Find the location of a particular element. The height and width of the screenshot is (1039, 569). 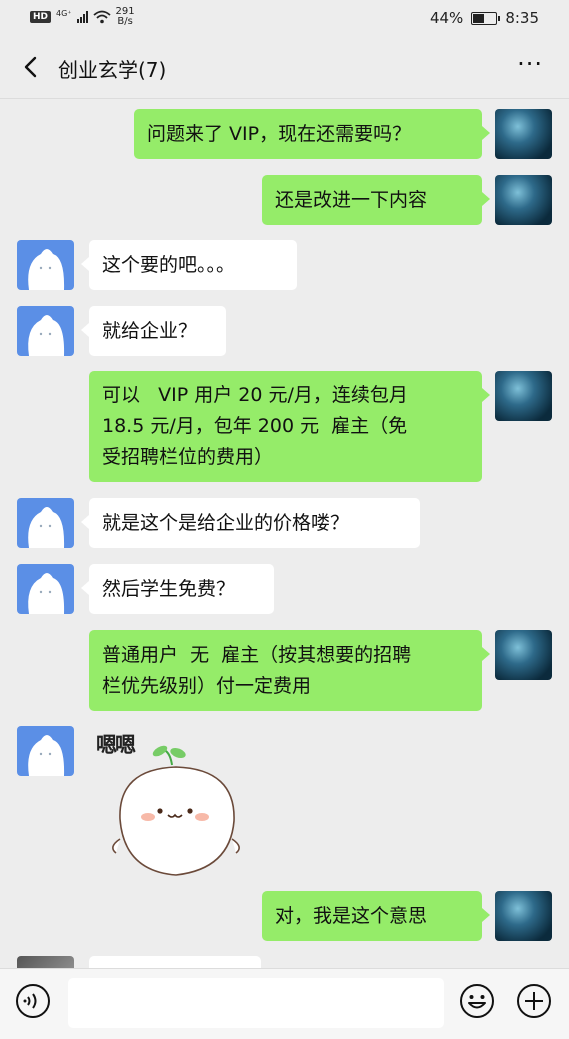

more-dots-icon: ··· is located at coordinates (530, 64).